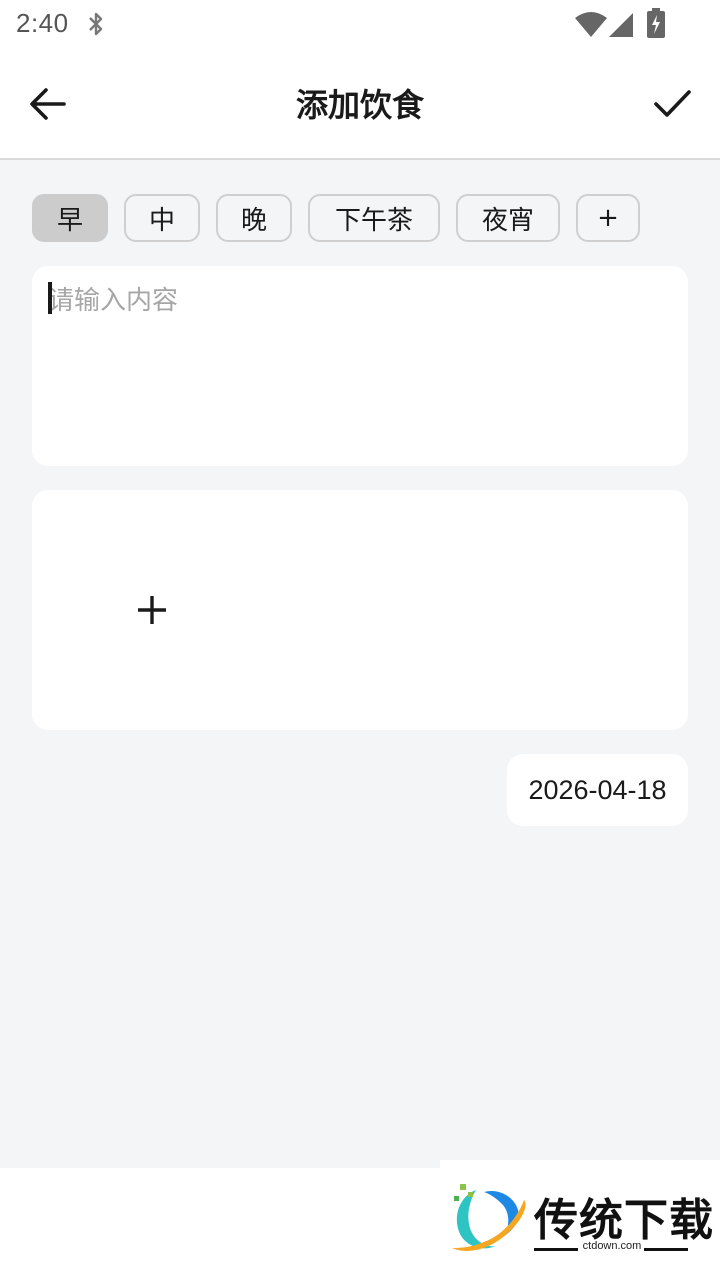 This screenshot has width=720, height=1280. I want to click on battery-charging-icon, so click(656, 23).